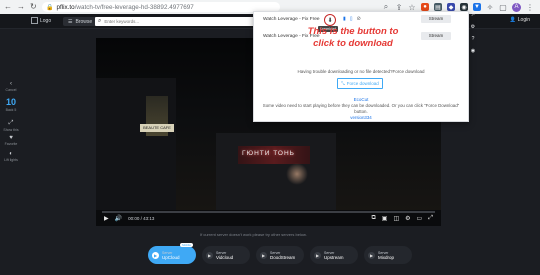 Image resolution: width=540 pixels, height=275 pixels. Describe the element at coordinates (50, 7) in the screenshot. I see `lock-icon: 🔒` at that location.